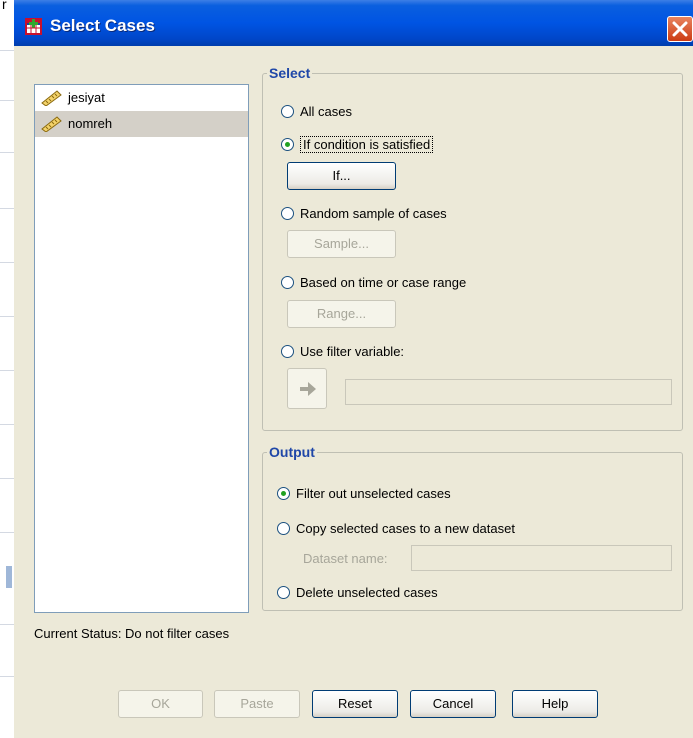 The height and width of the screenshot is (738, 693). What do you see at coordinates (345, 558) in the screenshot?
I see `dataset-name-label: Dataset name:` at bounding box center [345, 558].